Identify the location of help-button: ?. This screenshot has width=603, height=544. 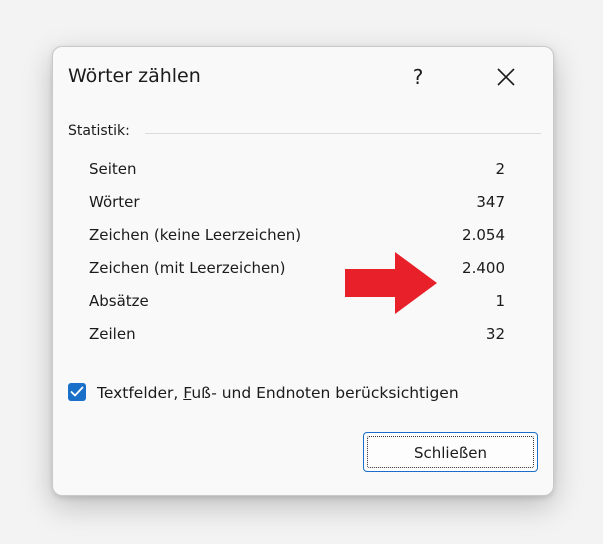
(418, 77).